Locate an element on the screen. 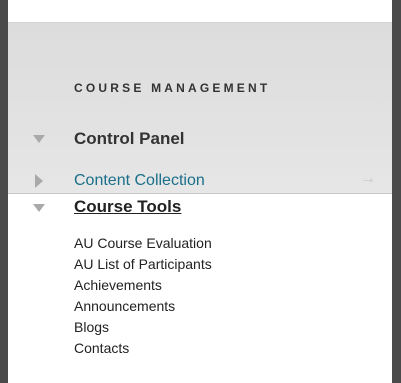  tool-item-au-list-of-participants: AU List of Participants is located at coordinates (143, 264).